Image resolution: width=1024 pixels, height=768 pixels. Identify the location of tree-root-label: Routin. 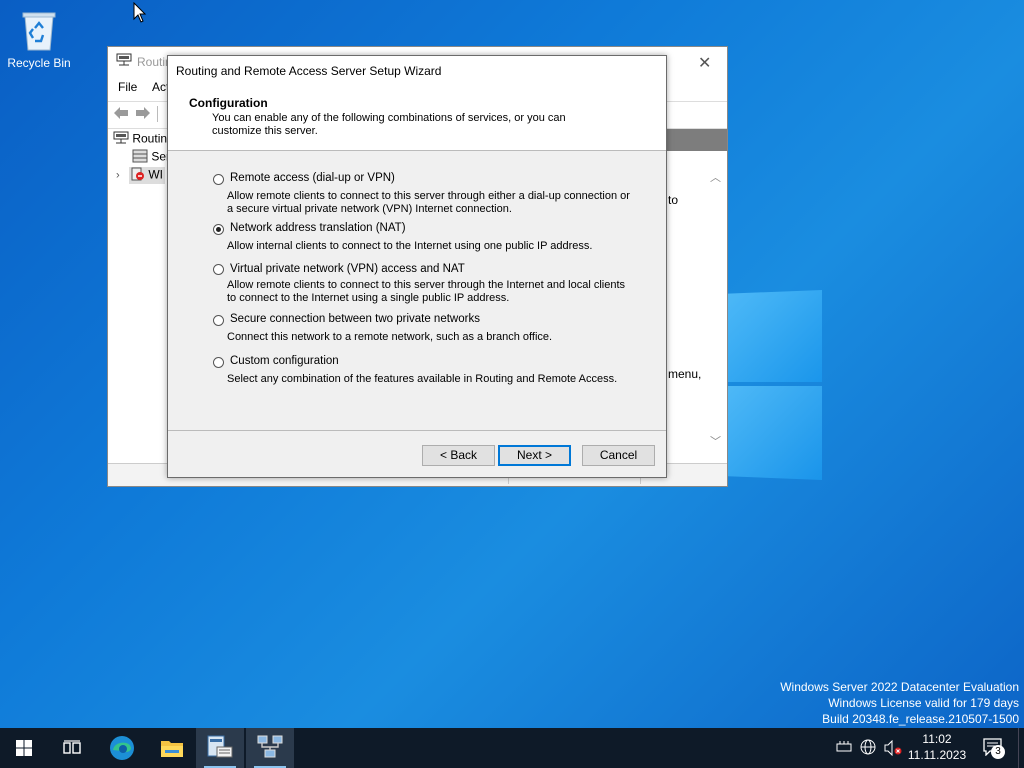
(150, 138).